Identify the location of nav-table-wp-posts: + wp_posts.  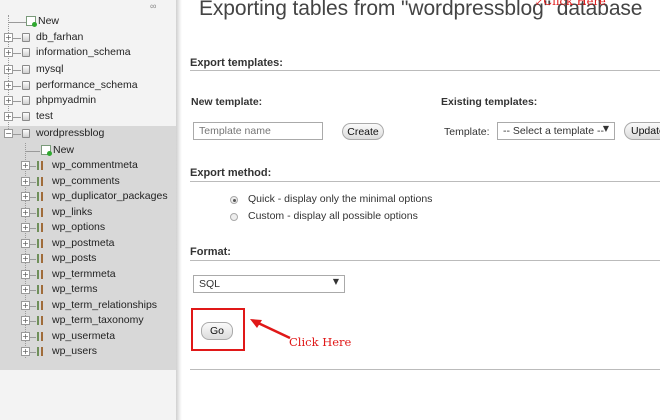
(88, 258).